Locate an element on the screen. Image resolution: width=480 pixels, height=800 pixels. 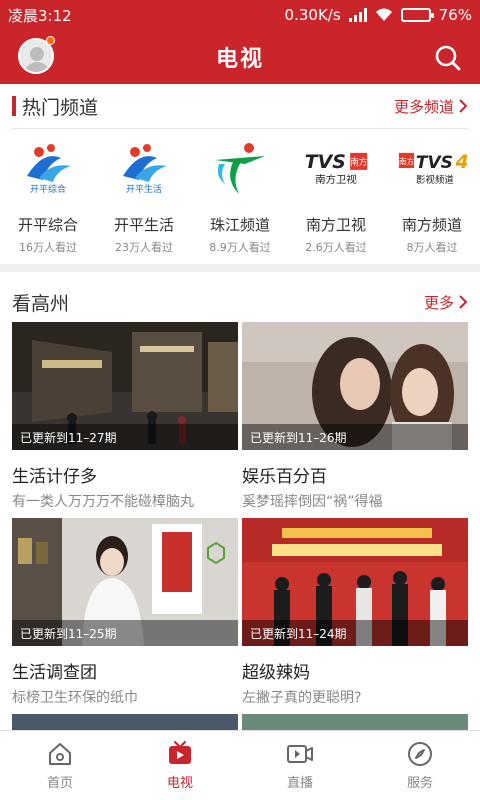
program-update-caption: 已更新到11–26期 is located at coordinates (355, 437).